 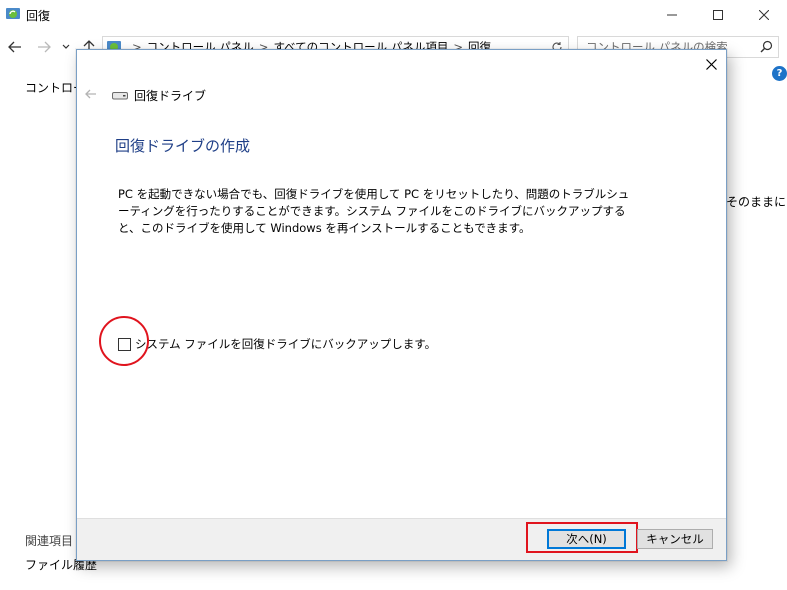 I want to click on backup-system-files-label: システム ファイルを回復ドライブにバックアップします。, so click(x=285, y=344).